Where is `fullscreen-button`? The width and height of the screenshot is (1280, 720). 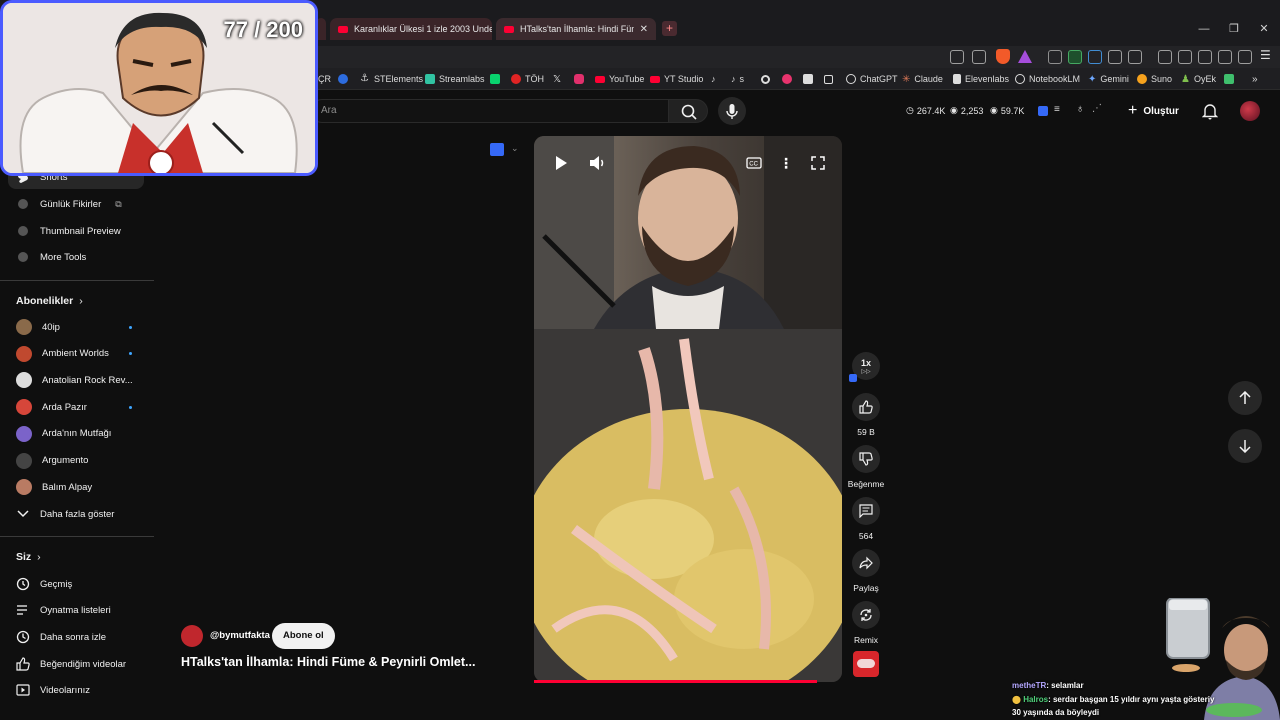 fullscreen-button is located at coordinates (818, 163).